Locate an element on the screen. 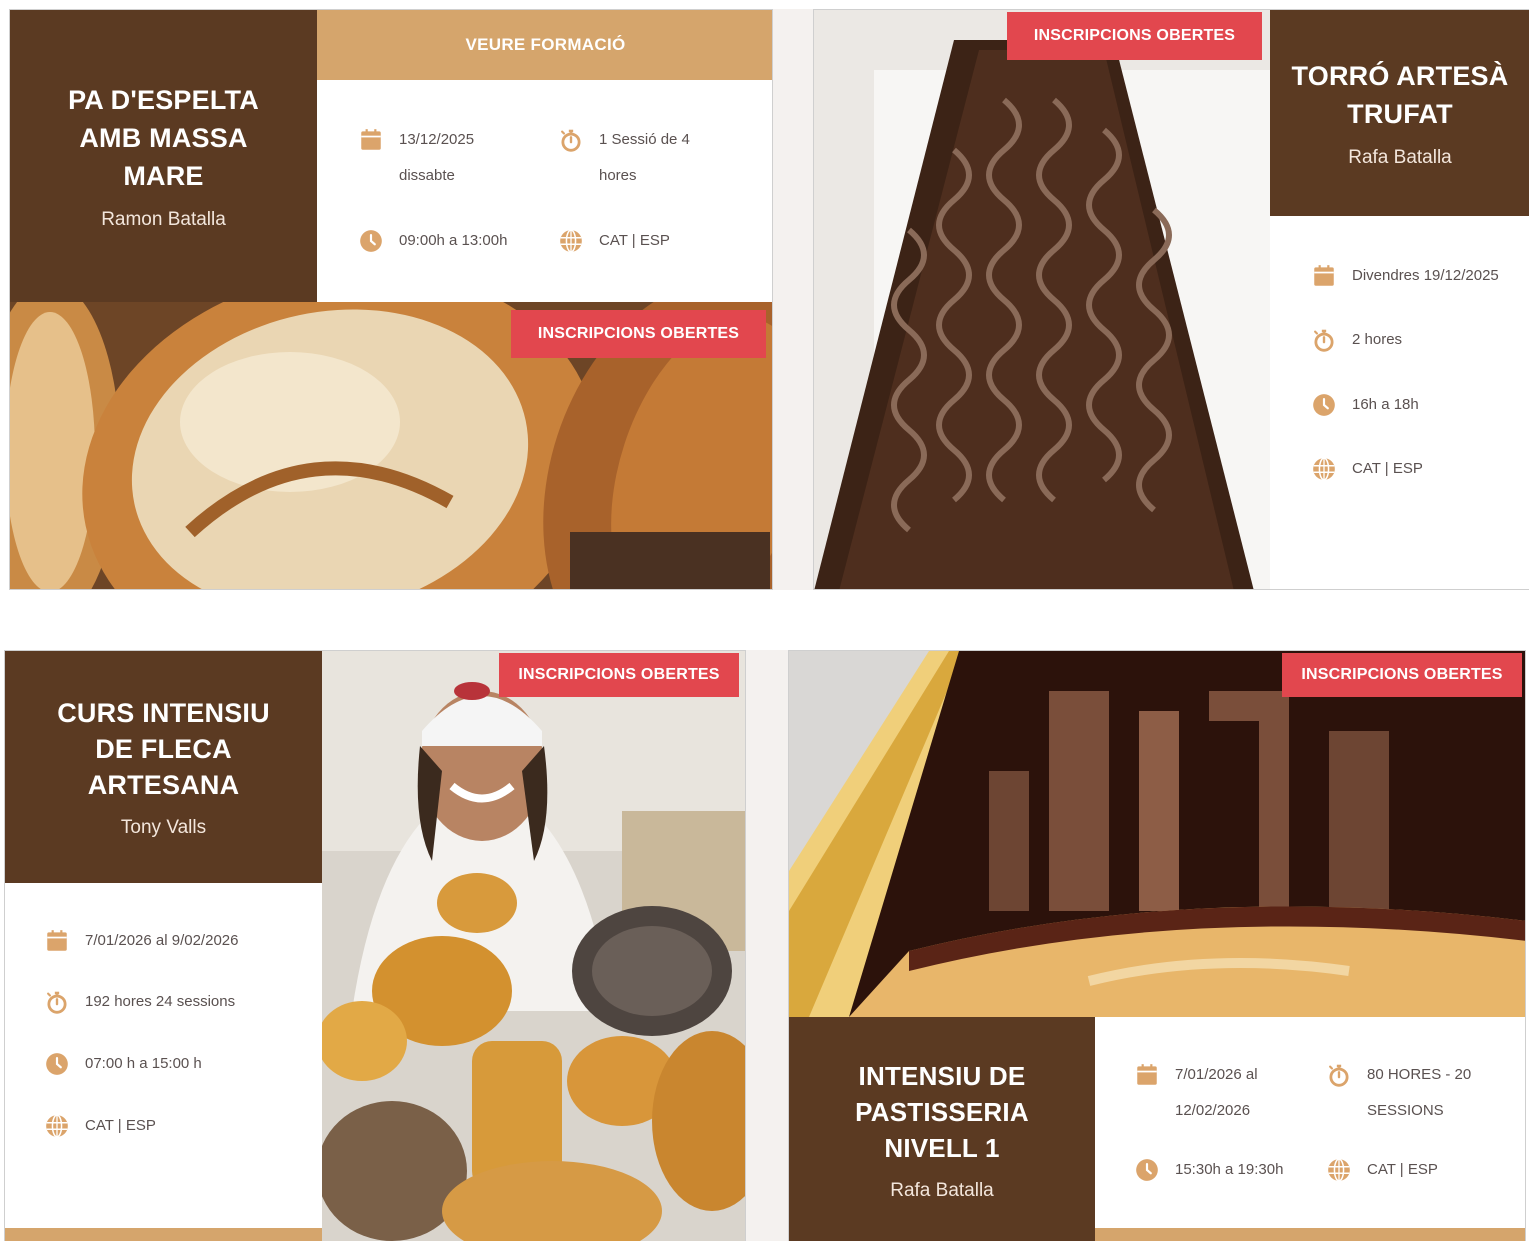 This screenshot has width=1529, height=1241. info-schedule: 15:30h a 19:30h is located at coordinates (1208, 1170).